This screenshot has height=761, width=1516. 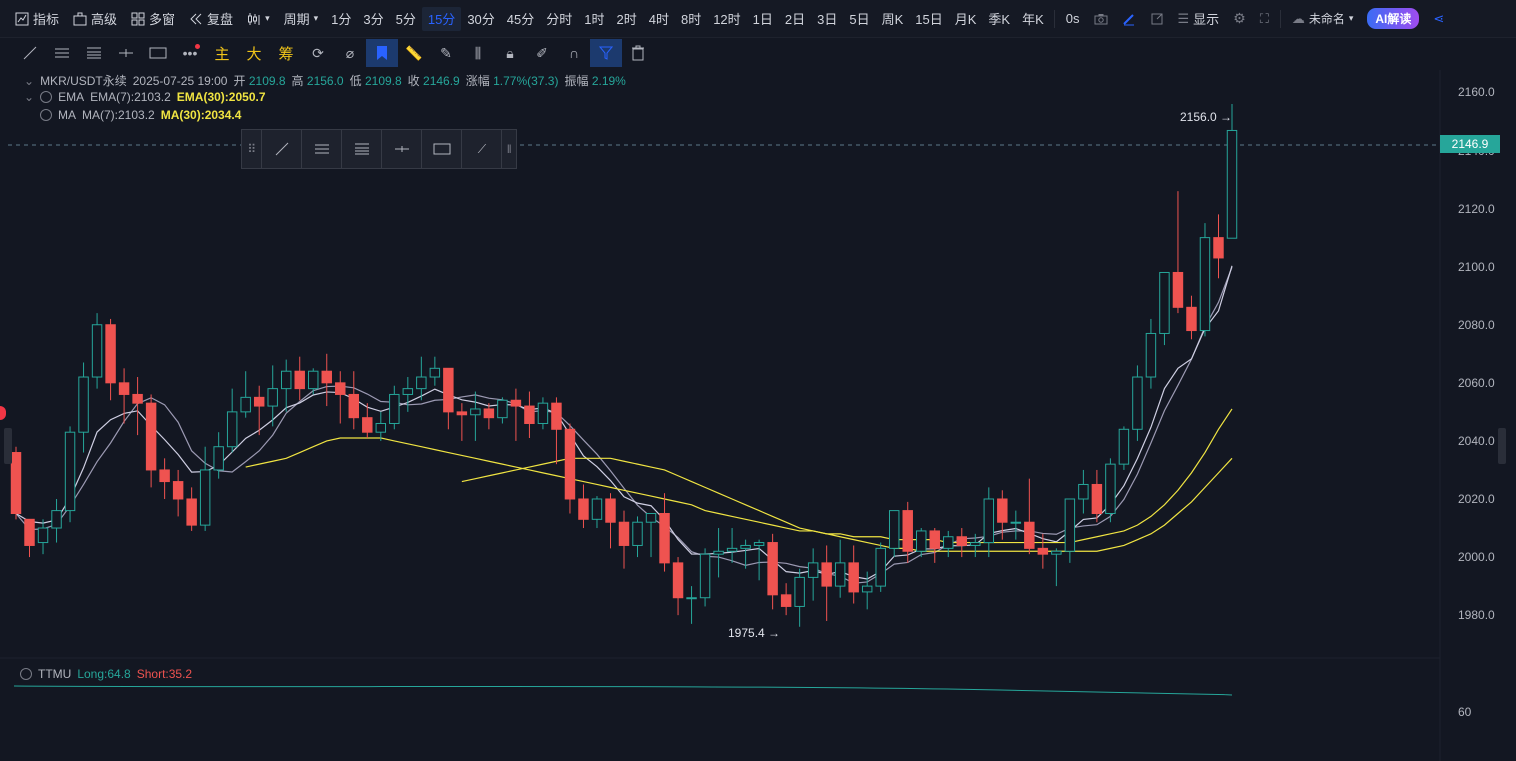 I want to click on popout-icon, so click(x=1156, y=18).